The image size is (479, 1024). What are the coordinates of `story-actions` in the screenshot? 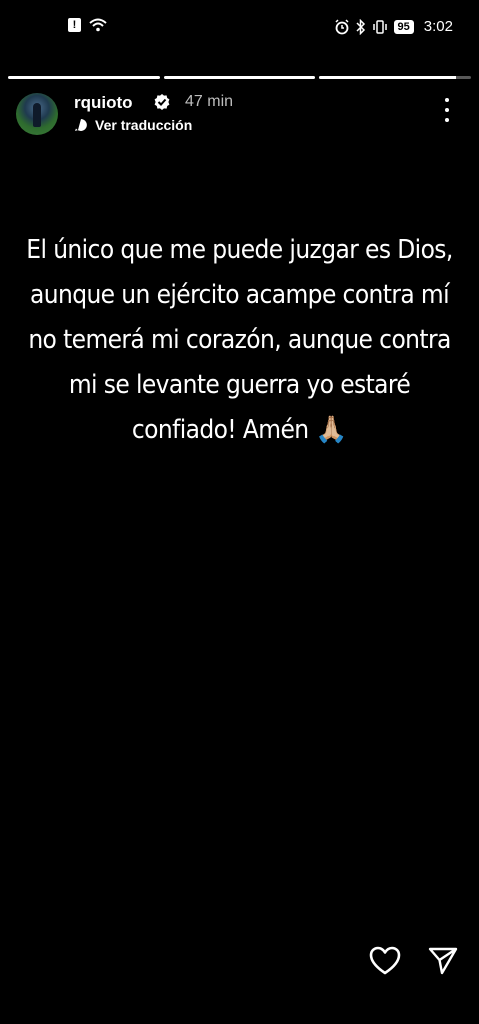 It's located at (414, 961).